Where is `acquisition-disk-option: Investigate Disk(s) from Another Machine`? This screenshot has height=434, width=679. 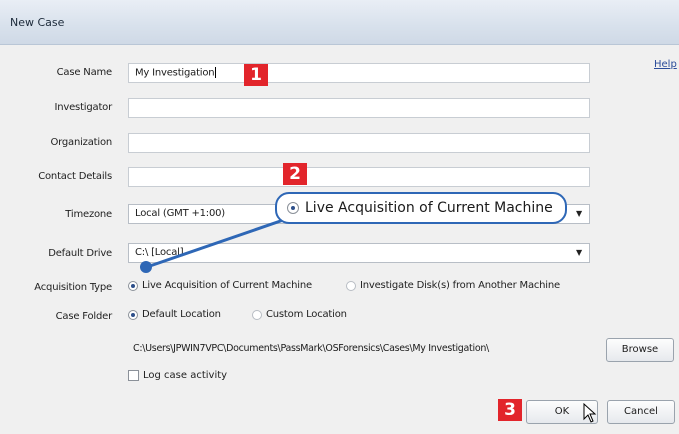 acquisition-disk-option: Investigate Disk(s) from Another Machine is located at coordinates (453, 285).